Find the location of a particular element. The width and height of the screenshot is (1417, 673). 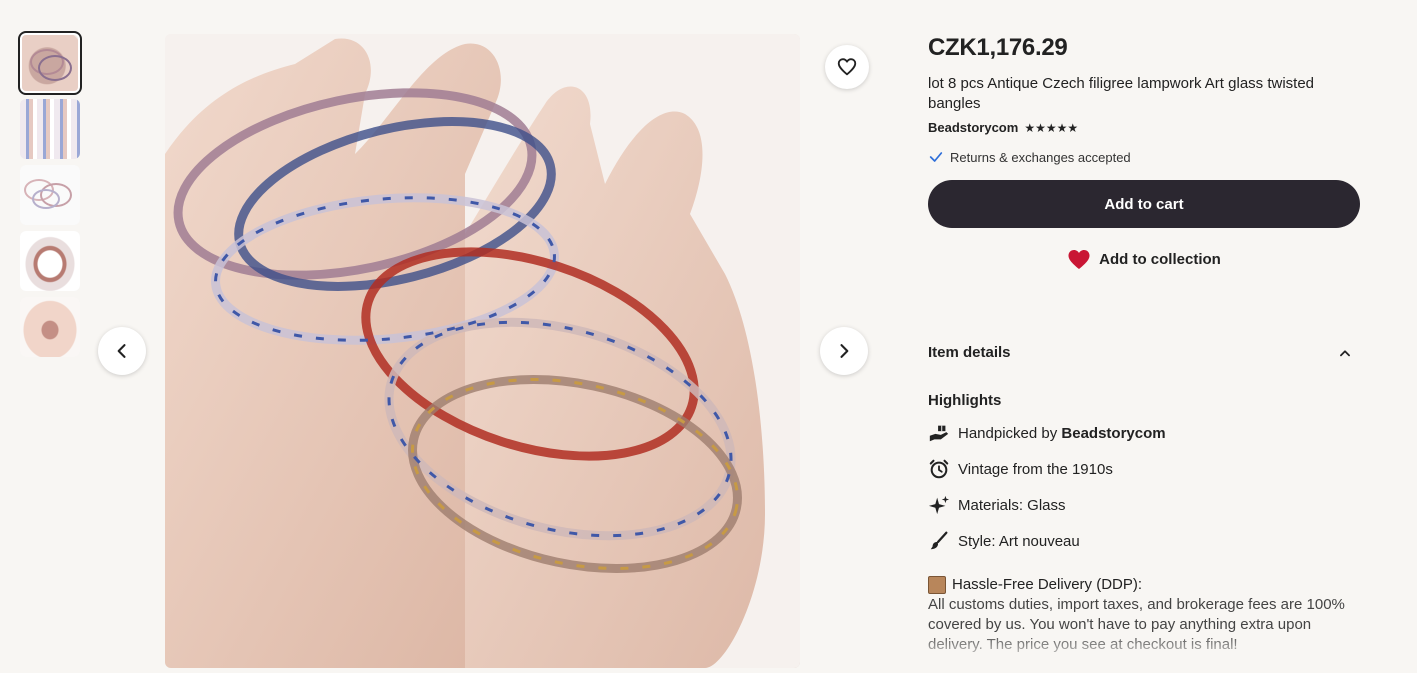

item-details-toggle: Item details is located at coordinates (1144, 352).